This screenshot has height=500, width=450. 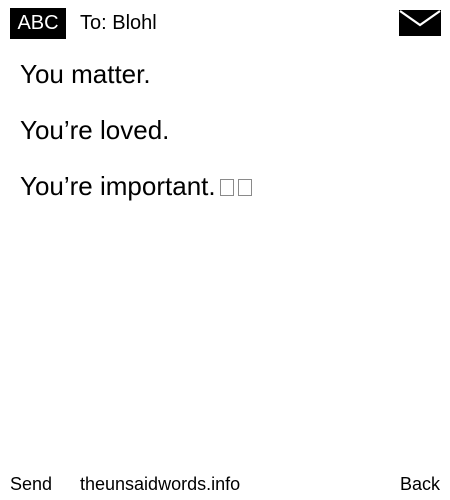 I want to click on message-line-2: You’re loved., so click(x=230, y=130).